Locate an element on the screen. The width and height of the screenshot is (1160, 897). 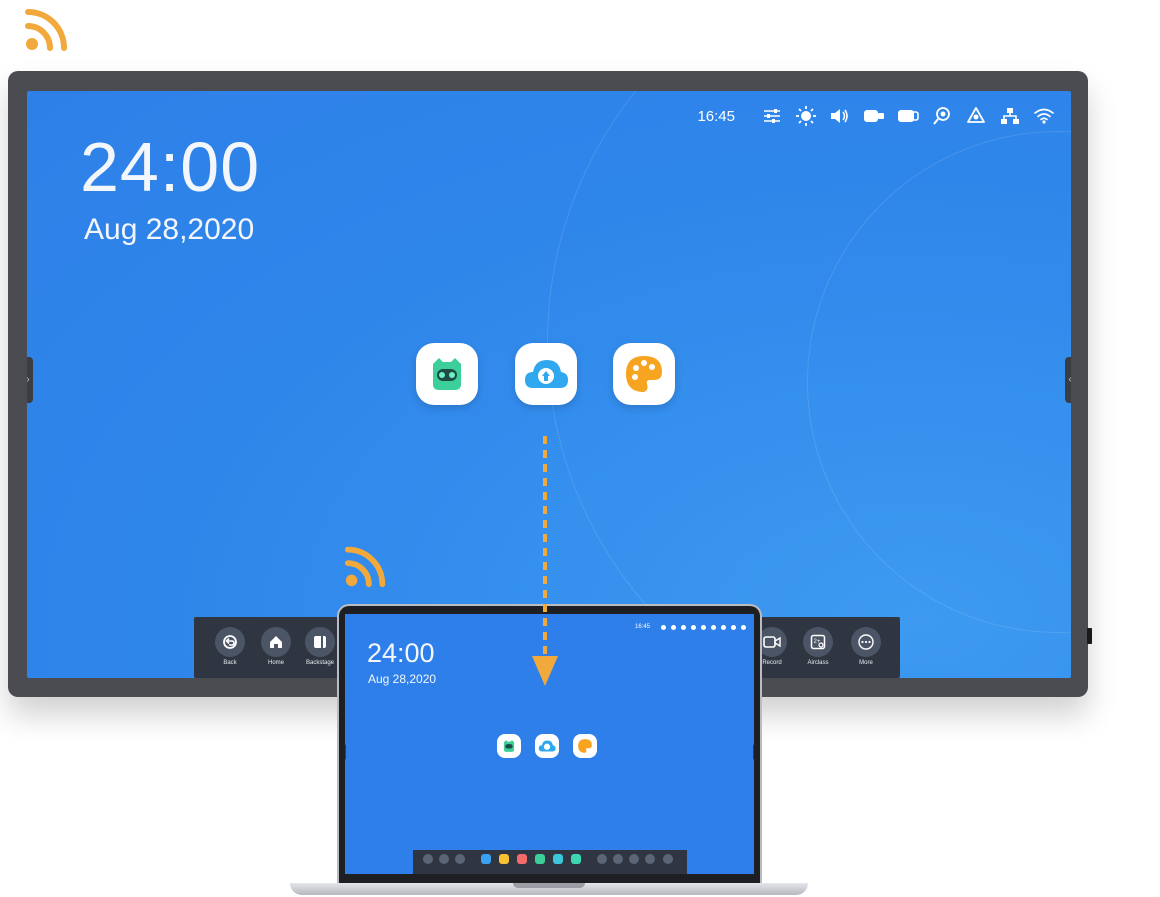
wifi-icon is located at coordinates (1044, 116).